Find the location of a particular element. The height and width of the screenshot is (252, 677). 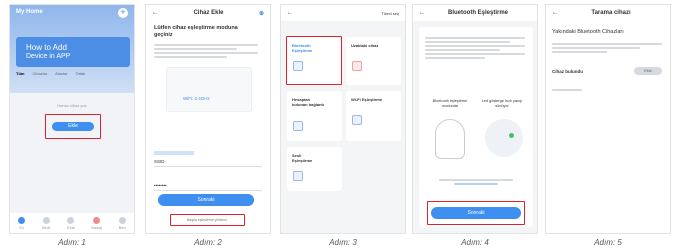

screen-title: Bluetooth Eşleştirme is located at coordinates (477, 13).